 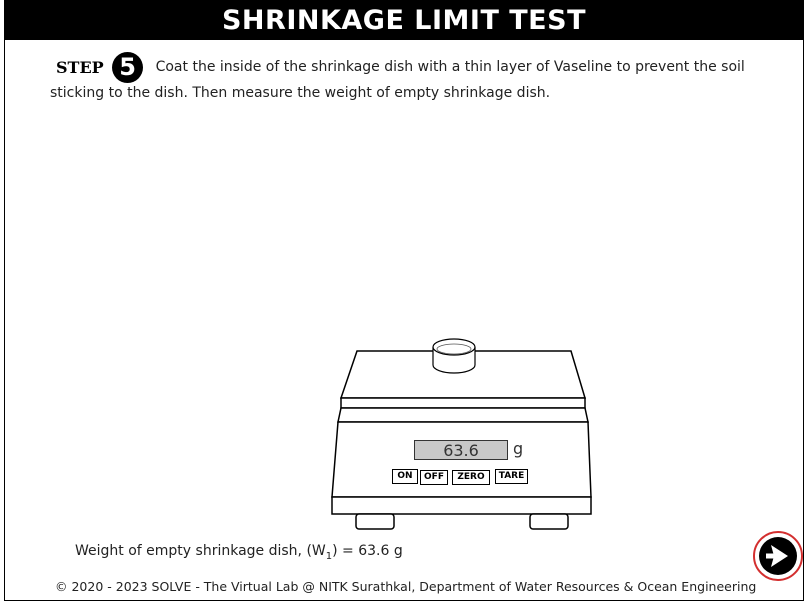 What do you see at coordinates (367, 551) in the screenshot?
I see `weight-result-suffix: ) = 63.6 g` at bounding box center [367, 551].